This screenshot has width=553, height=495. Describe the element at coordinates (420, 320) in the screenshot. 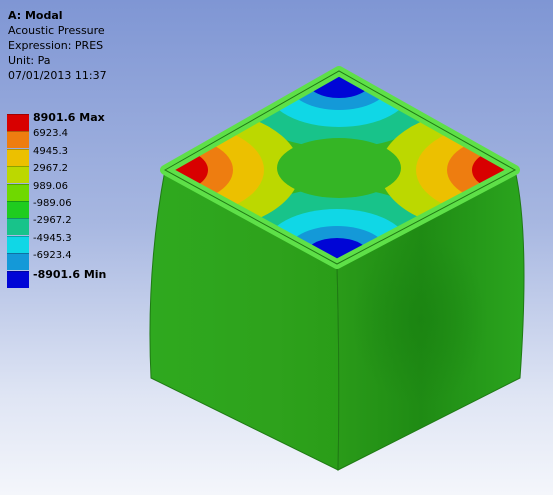

I see `right-face-shading` at that location.